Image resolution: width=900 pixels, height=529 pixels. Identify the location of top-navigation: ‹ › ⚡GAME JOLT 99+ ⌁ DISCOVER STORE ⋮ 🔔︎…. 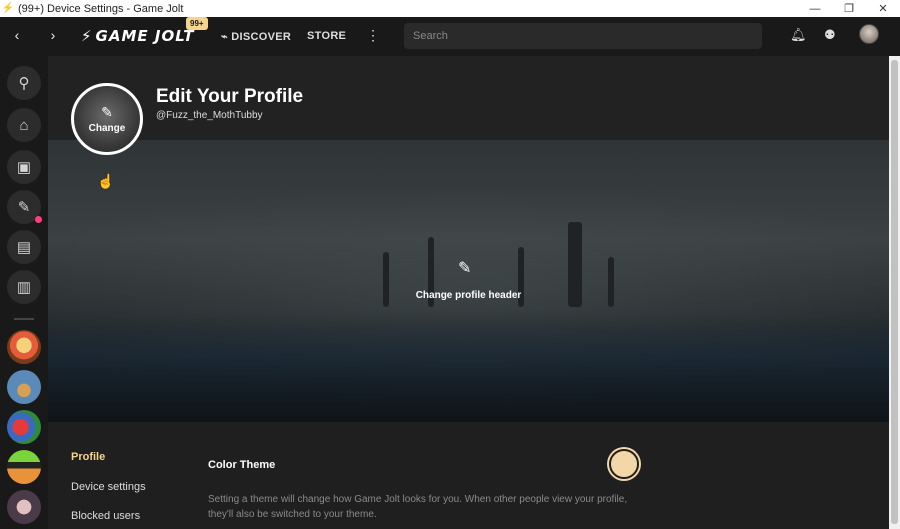
(450, 36).